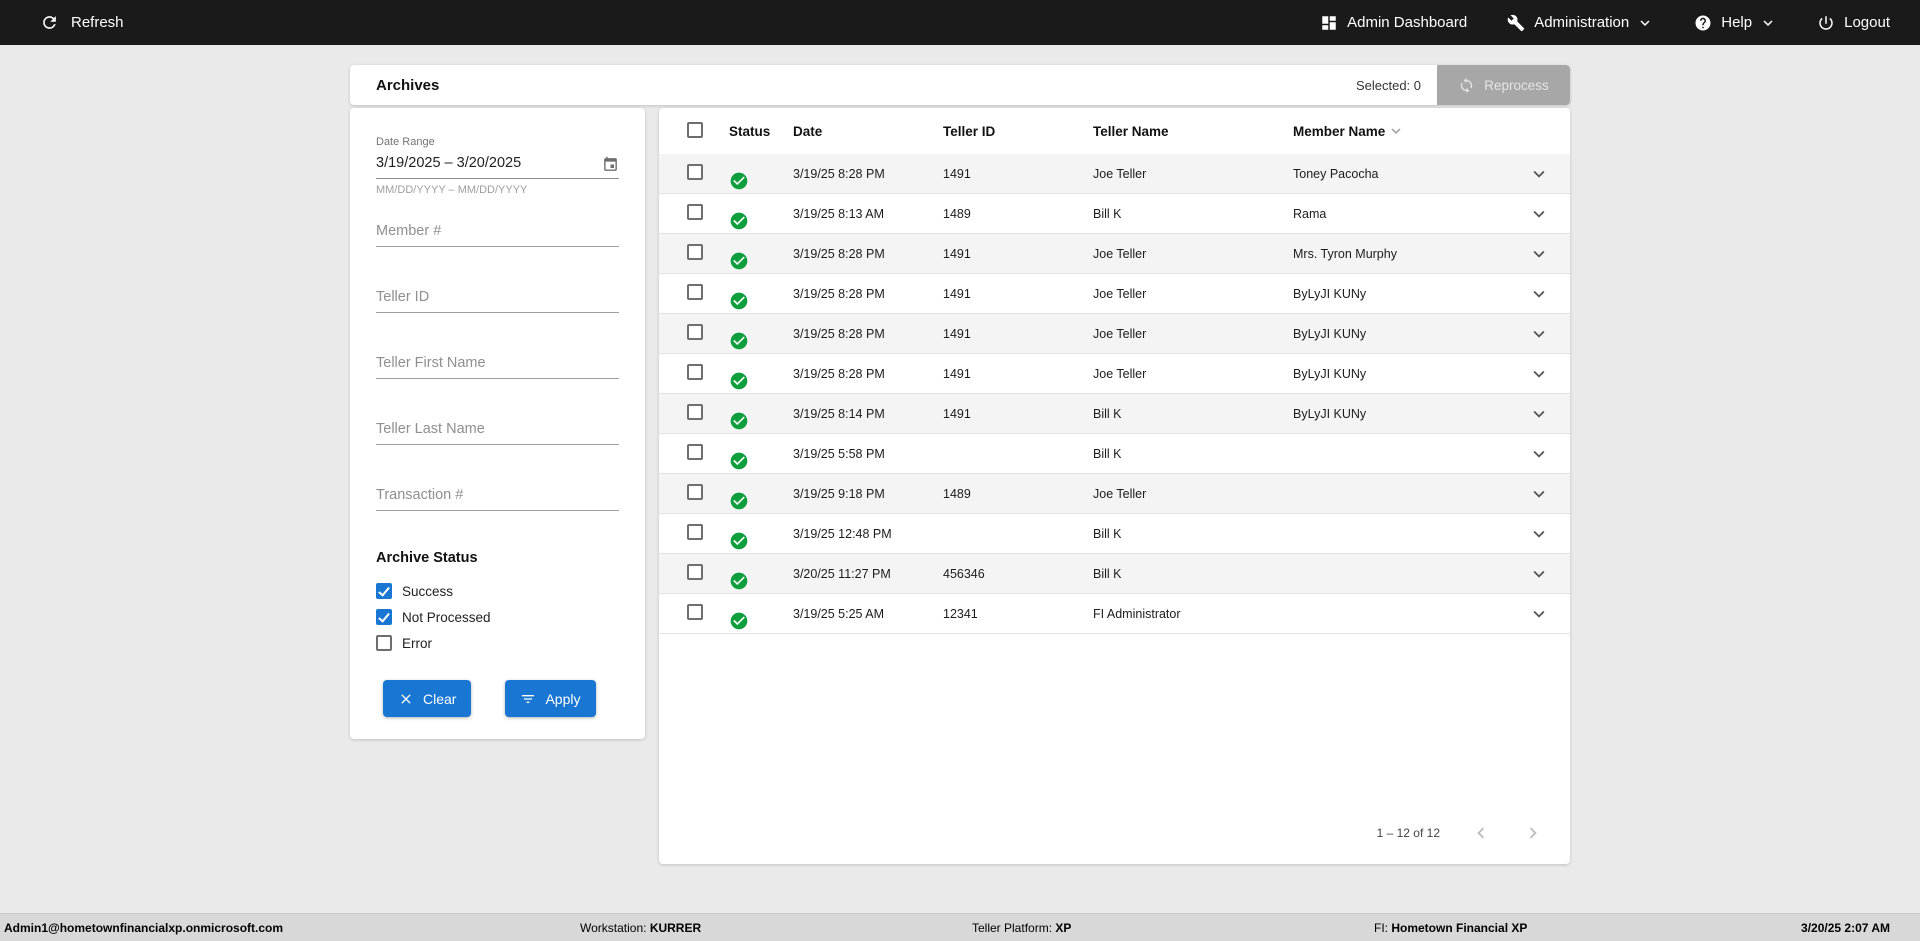  Describe the element at coordinates (497, 617) in the screenshot. I see `archive-status-option: Not Processed` at that location.